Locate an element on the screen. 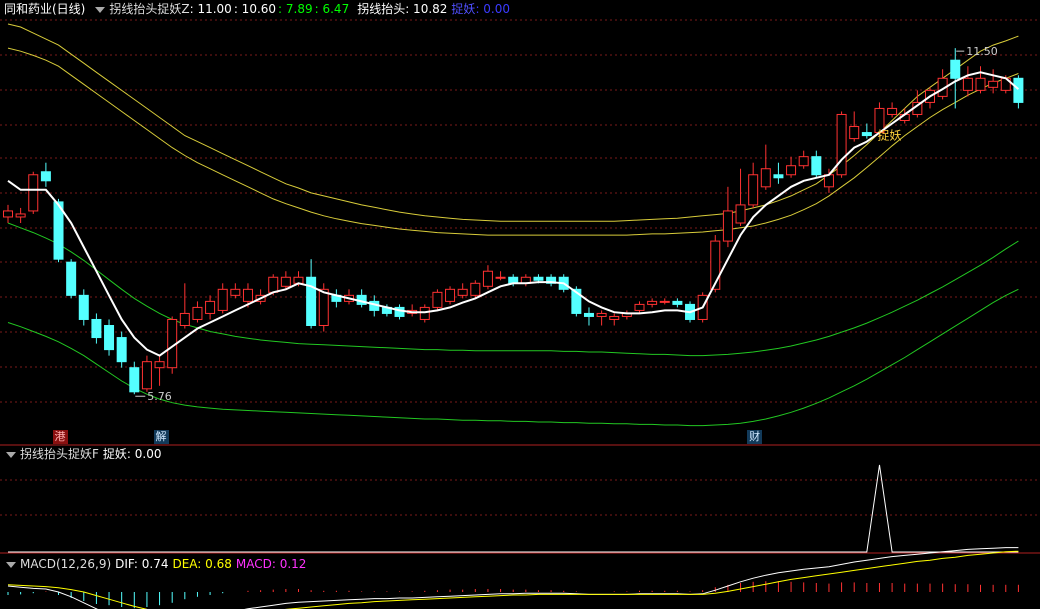 The width and height of the screenshot is (1040, 609). signal-spike-line is located at coordinates (513, 508).